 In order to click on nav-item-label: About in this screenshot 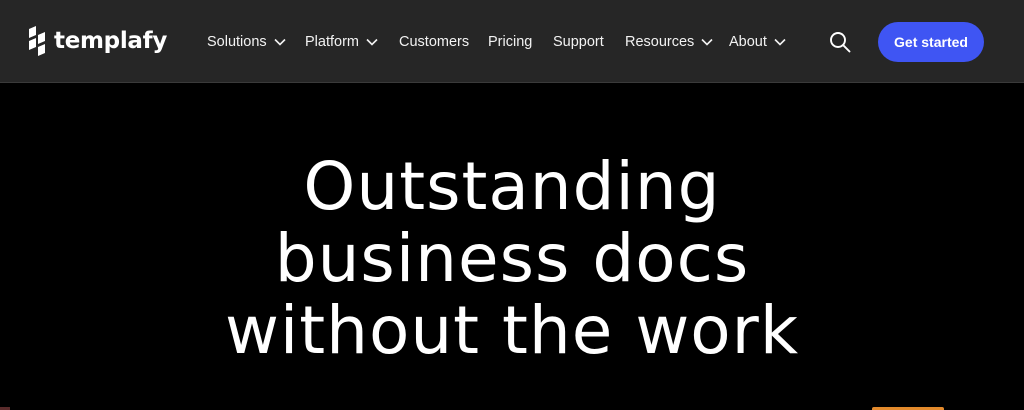, I will do `click(748, 42)`.